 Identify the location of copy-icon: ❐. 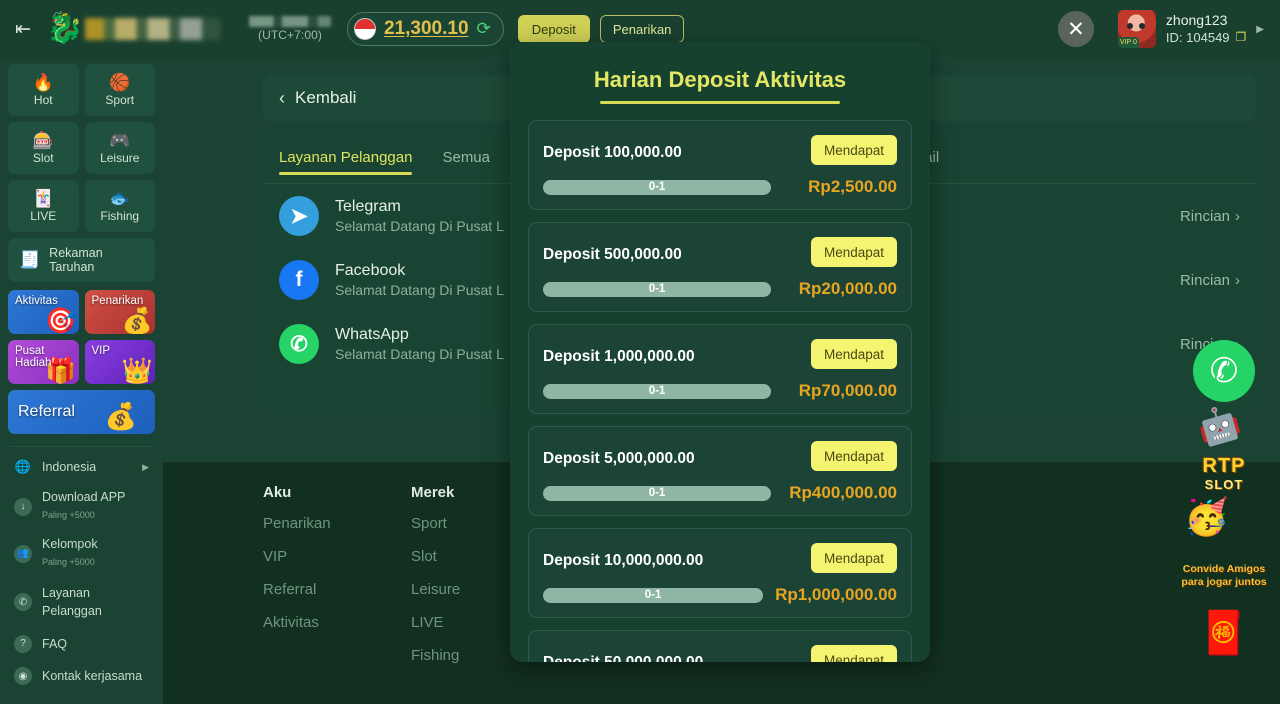
(1241, 38).